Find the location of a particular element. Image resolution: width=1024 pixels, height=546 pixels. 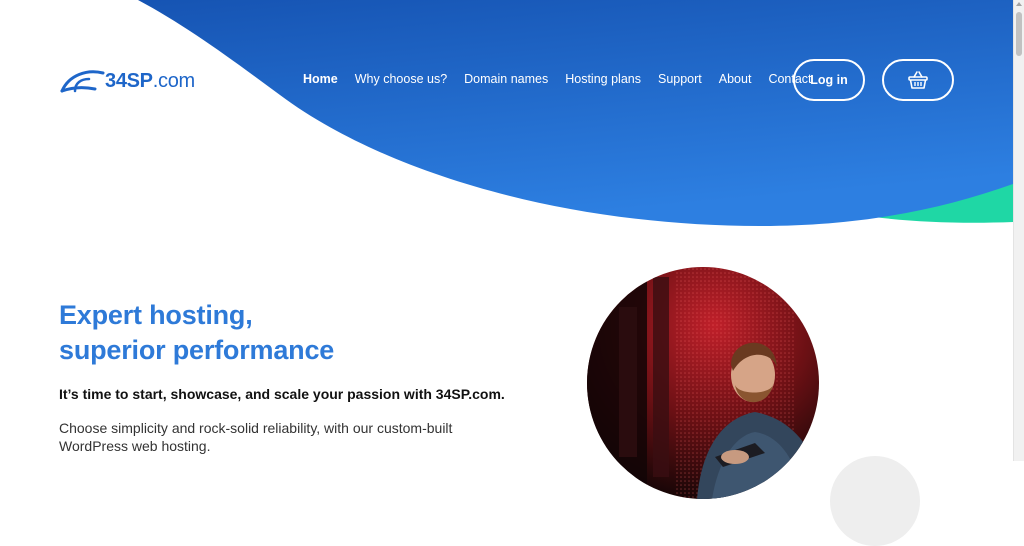

logo-text: 34SP.com is located at coordinates (150, 81).